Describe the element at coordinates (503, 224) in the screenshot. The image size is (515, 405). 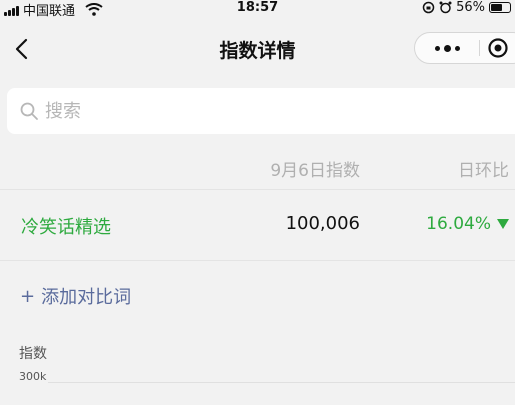
I see `down-triangle-icon` at that location.